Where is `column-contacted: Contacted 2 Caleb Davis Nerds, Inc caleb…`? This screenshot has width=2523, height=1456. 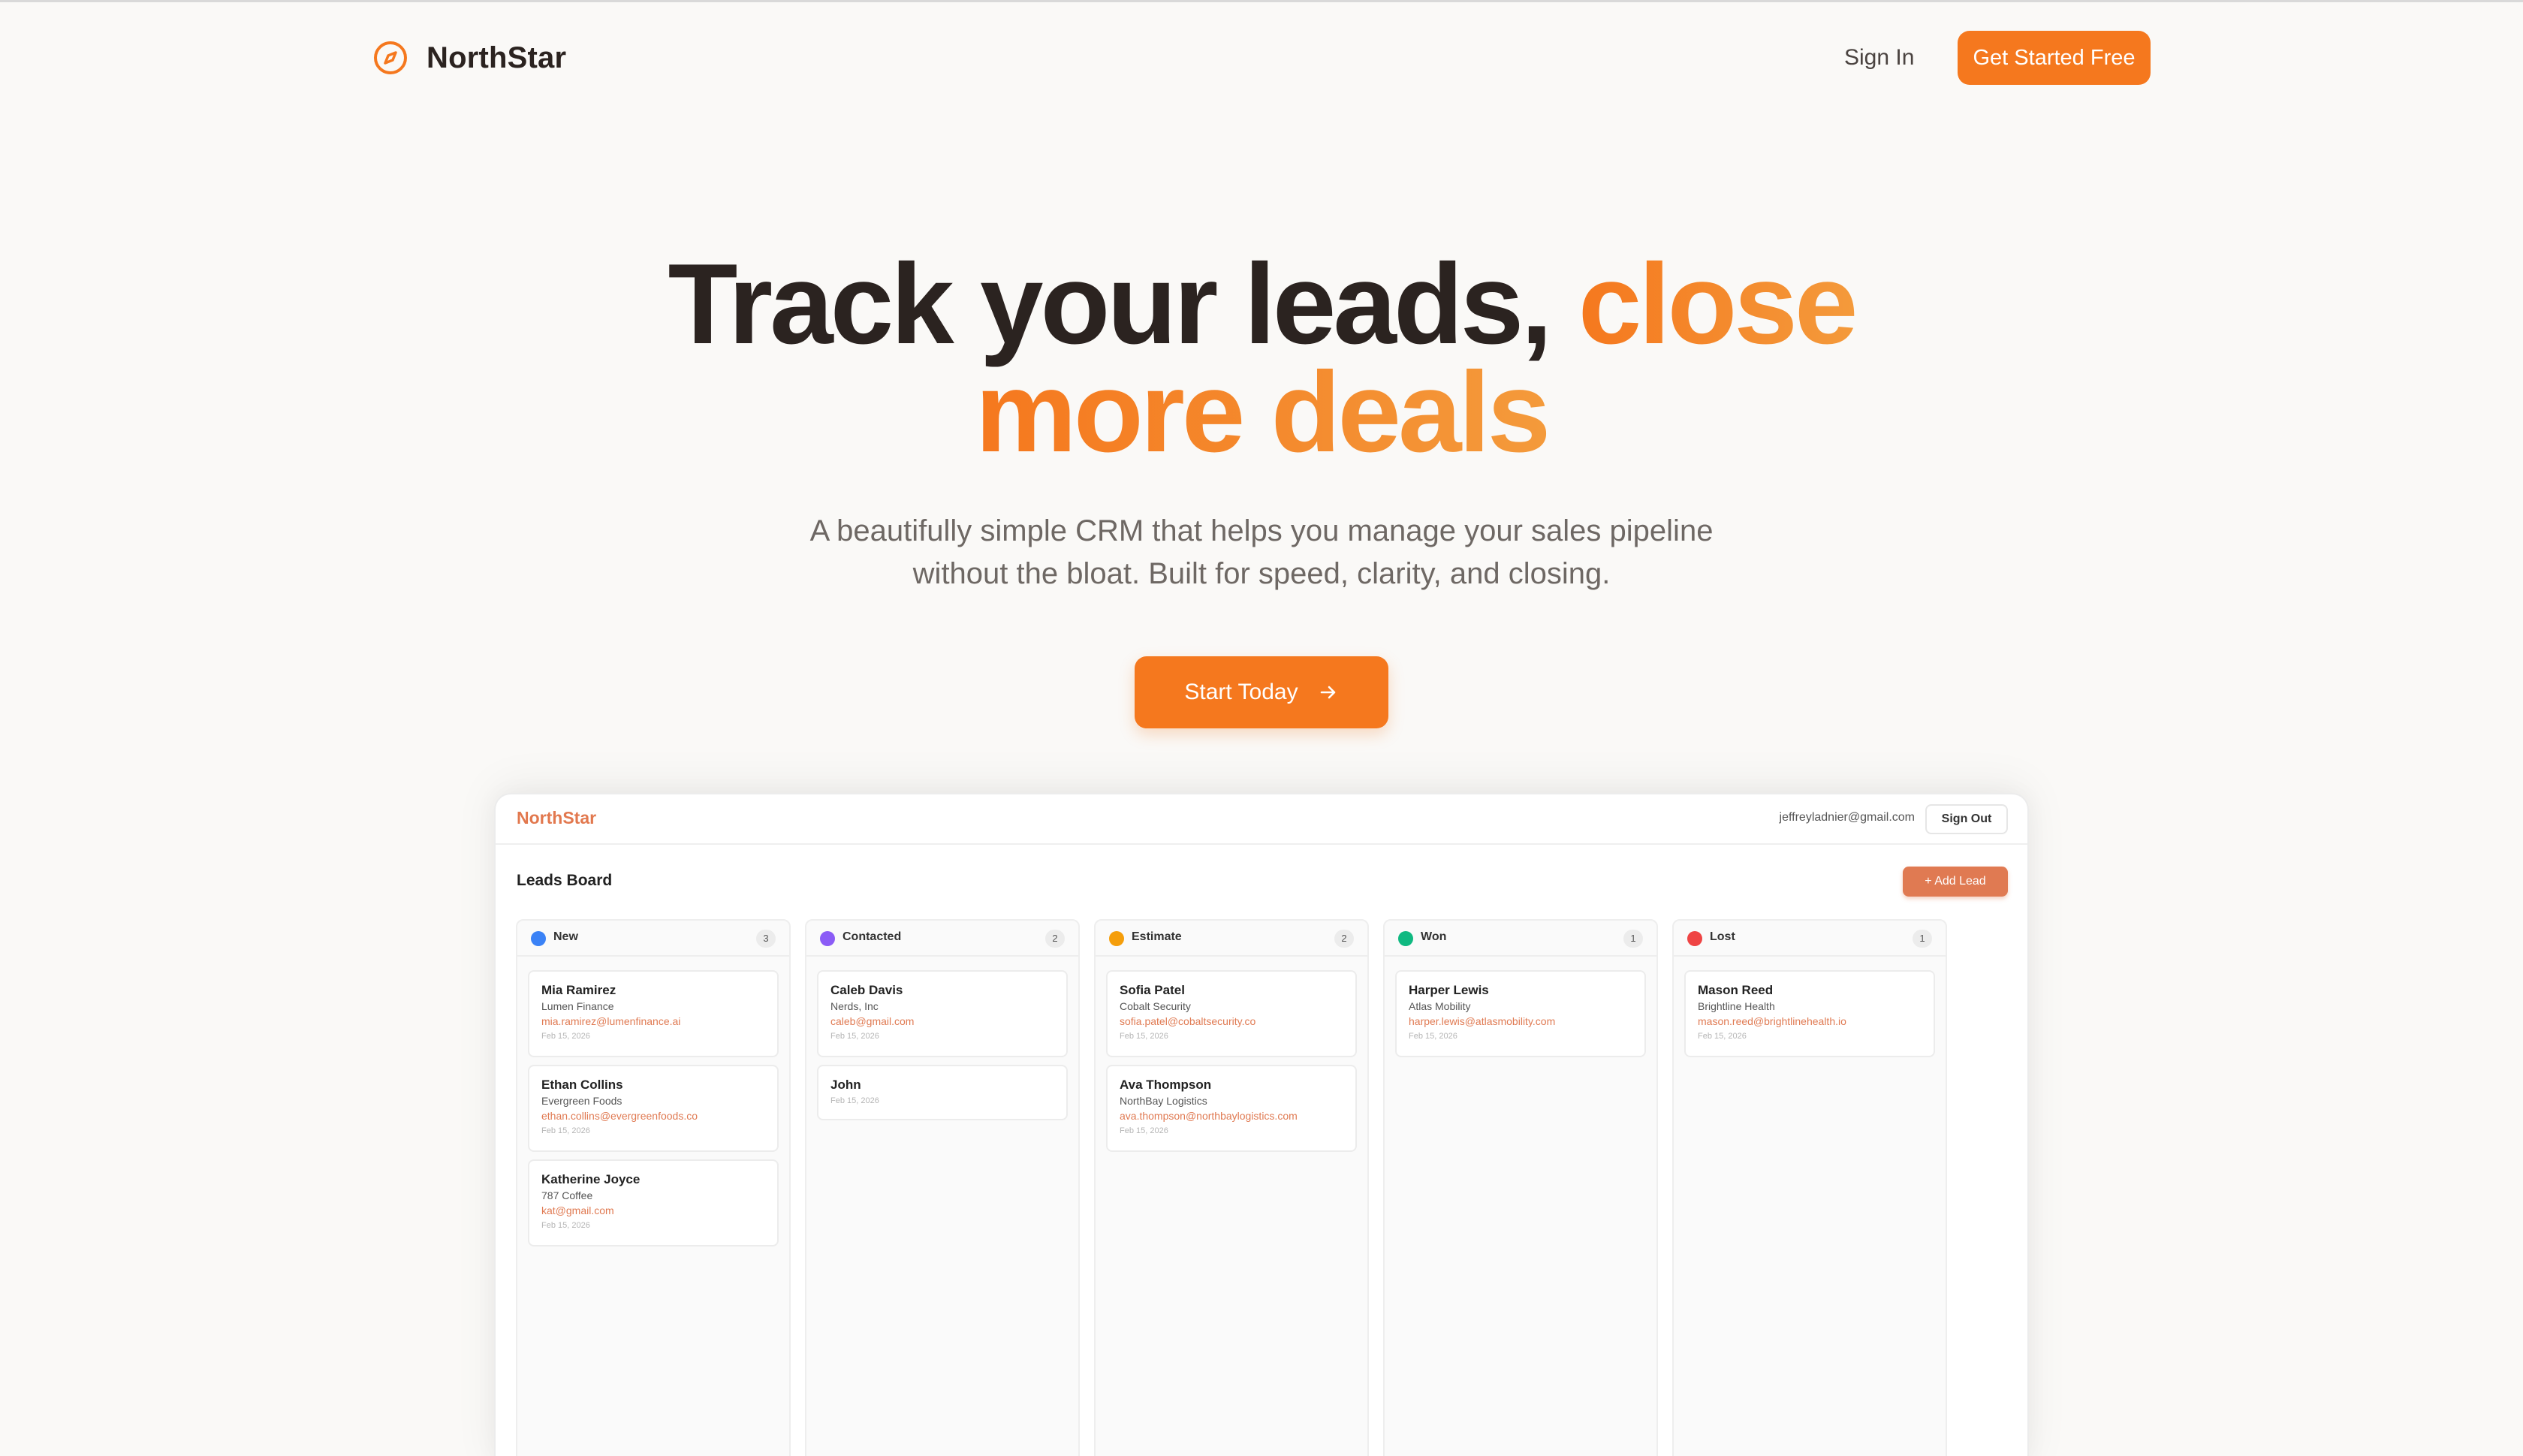 column-contacted: Contacted 2 Caleb Davis Nerds, Inc caleb… is located at coordinates (942, 1187).